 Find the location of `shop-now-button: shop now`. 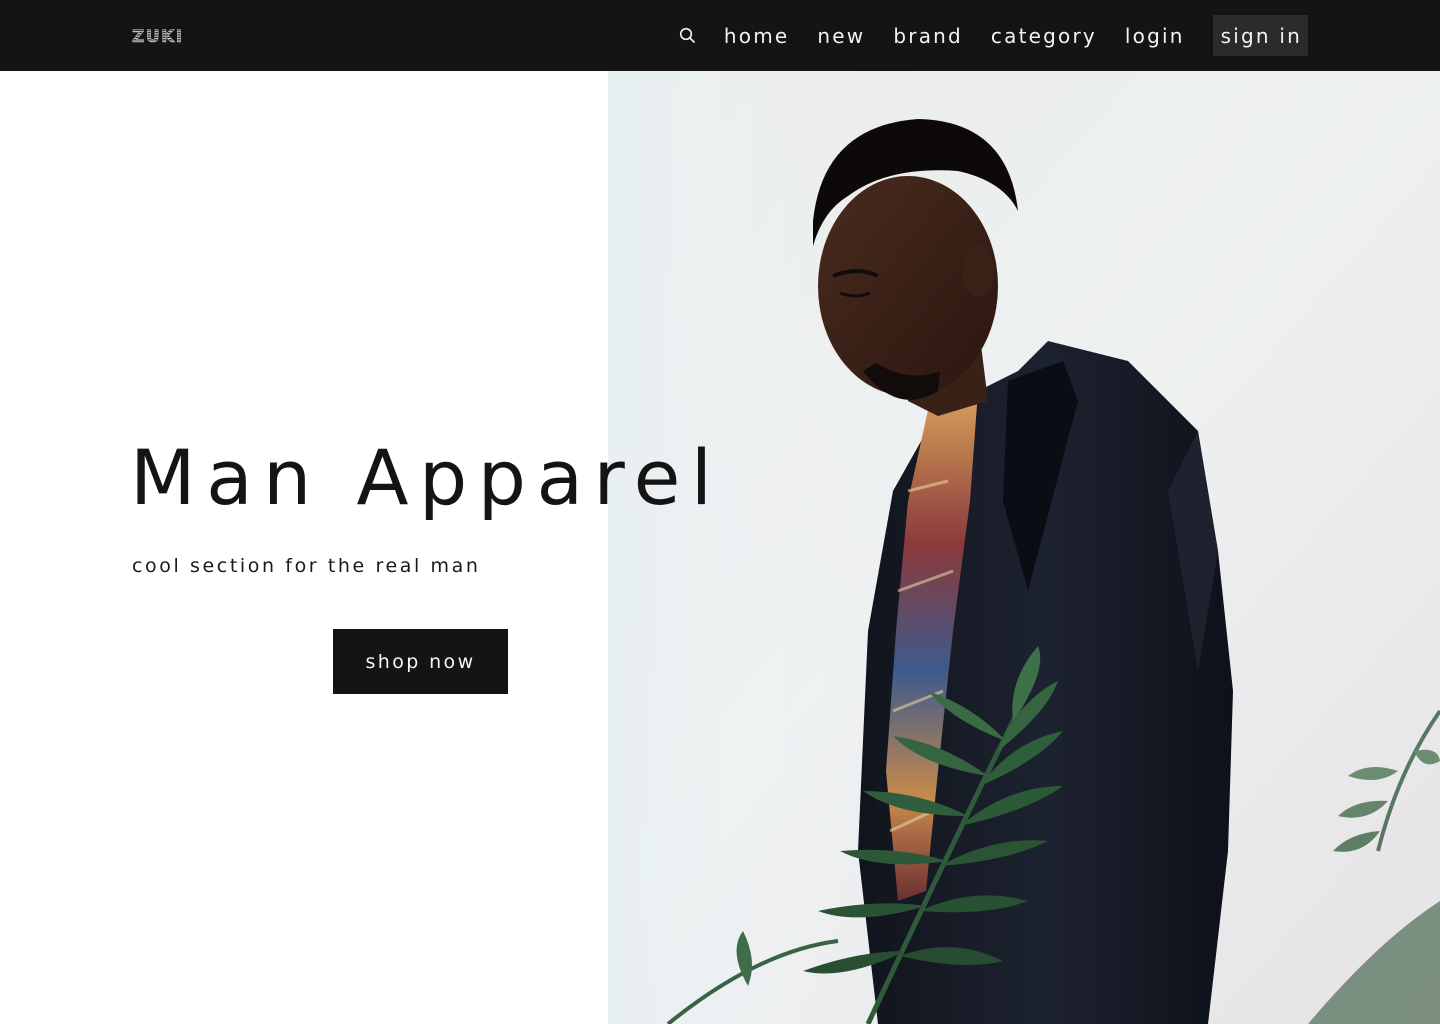

shop-now-button: shop now is located at coordinates (420, 661).